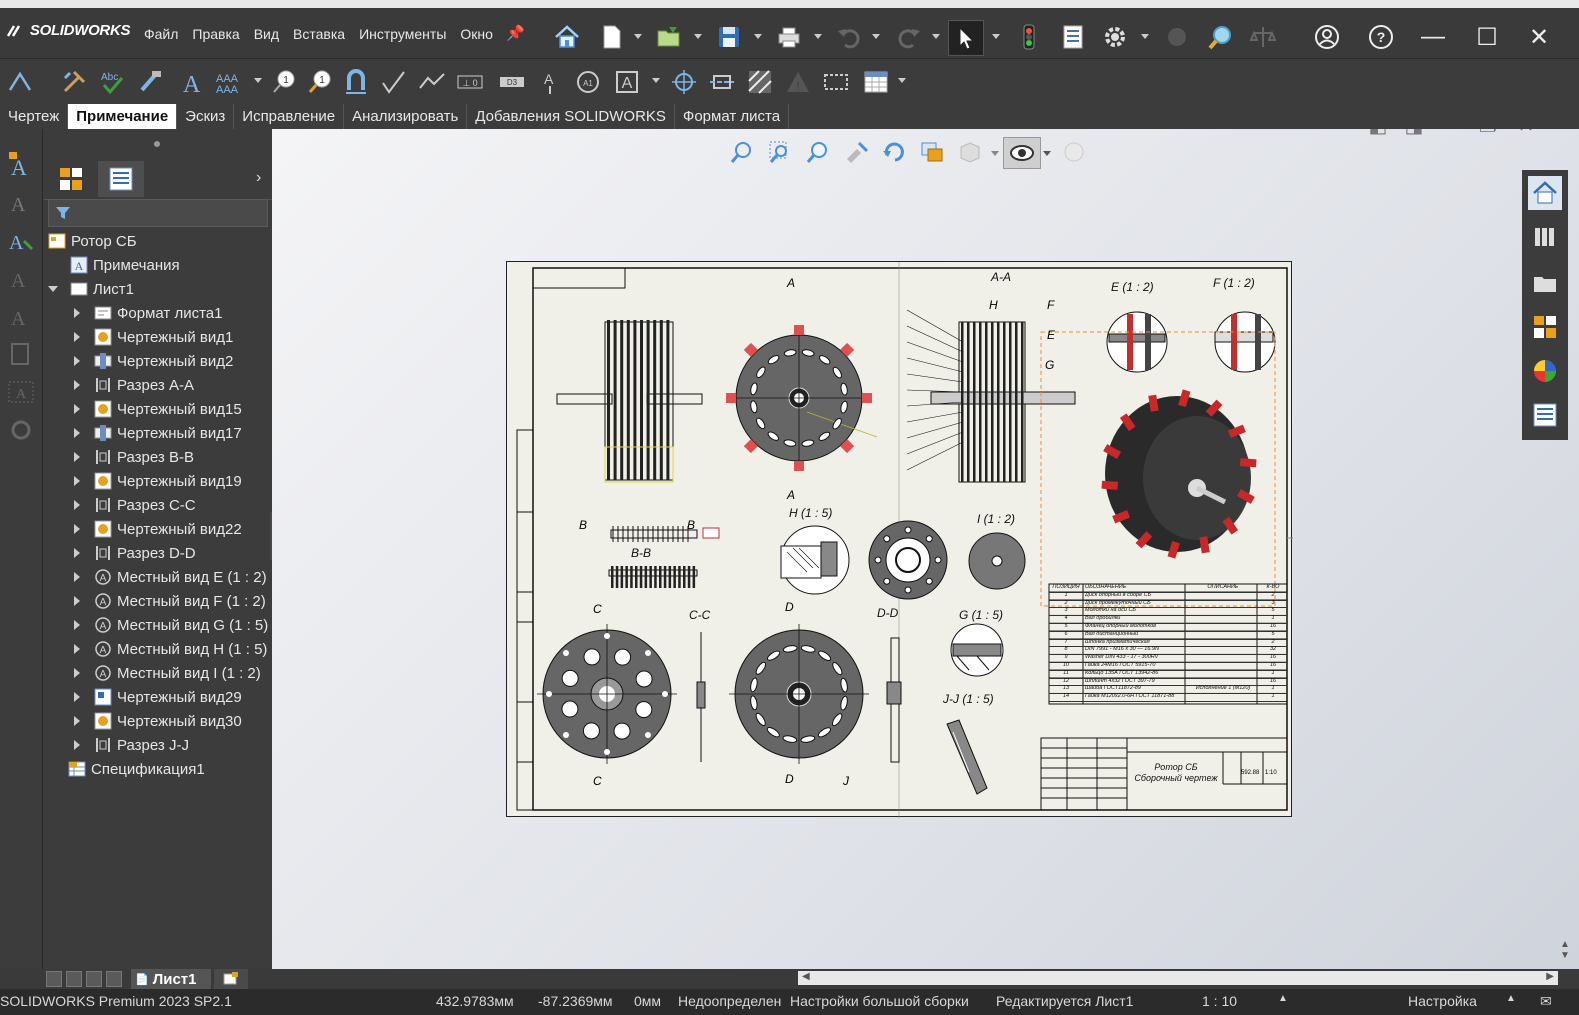 Image resolution: width=1579 pixels, height=1015 pixels. What do you see at coordinates (698, 36) in the screenshot?
I see `open-dropdown-icon` at bounding box center [698, 36].